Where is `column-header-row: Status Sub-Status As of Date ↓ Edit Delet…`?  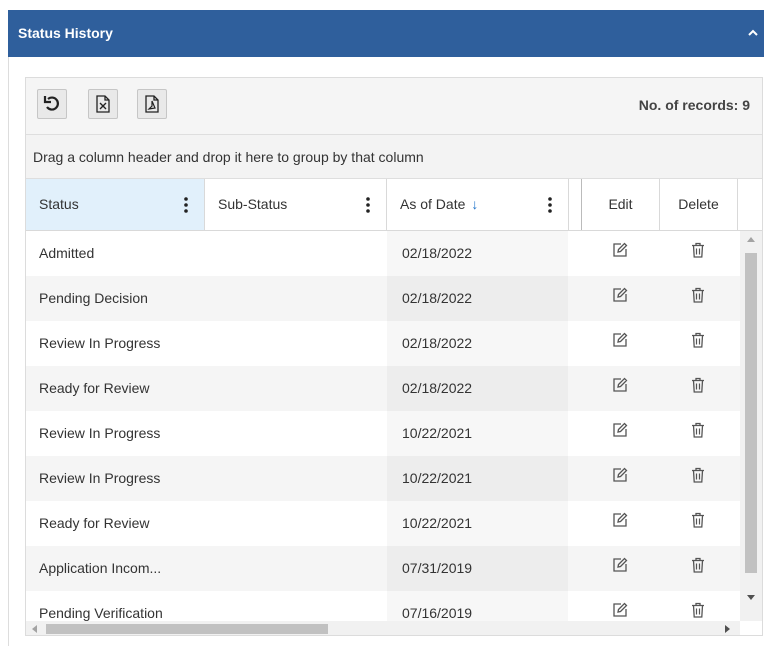
column-header-row: Status Sub-Status As of Date ↓ Edit Delet… is located at coordinates (394, 205).